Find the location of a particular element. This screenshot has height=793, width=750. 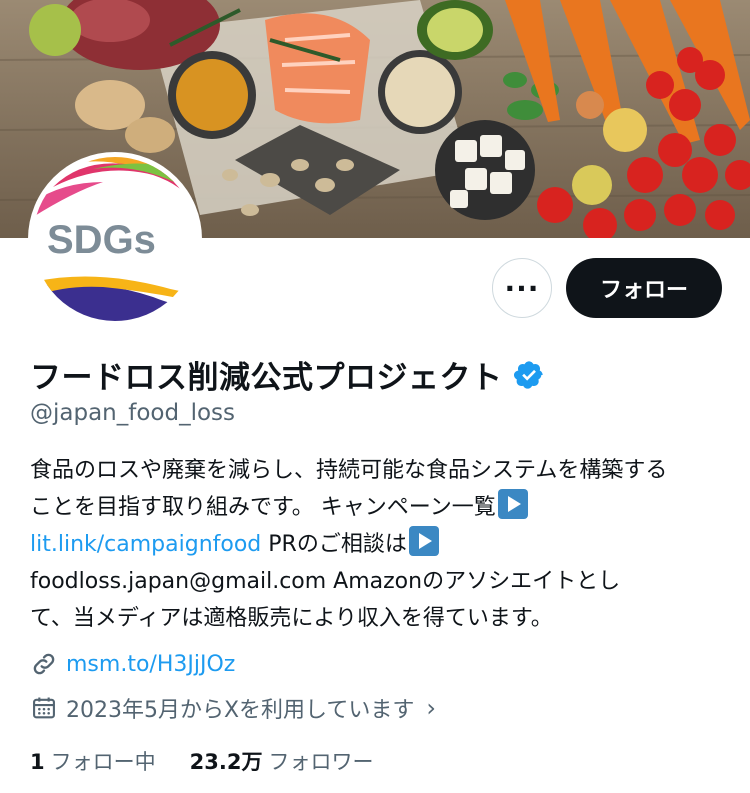

bio-line-2: ことを目指す取り組みです。 キャンペーン一覧 is located at coordinates (380, 507).